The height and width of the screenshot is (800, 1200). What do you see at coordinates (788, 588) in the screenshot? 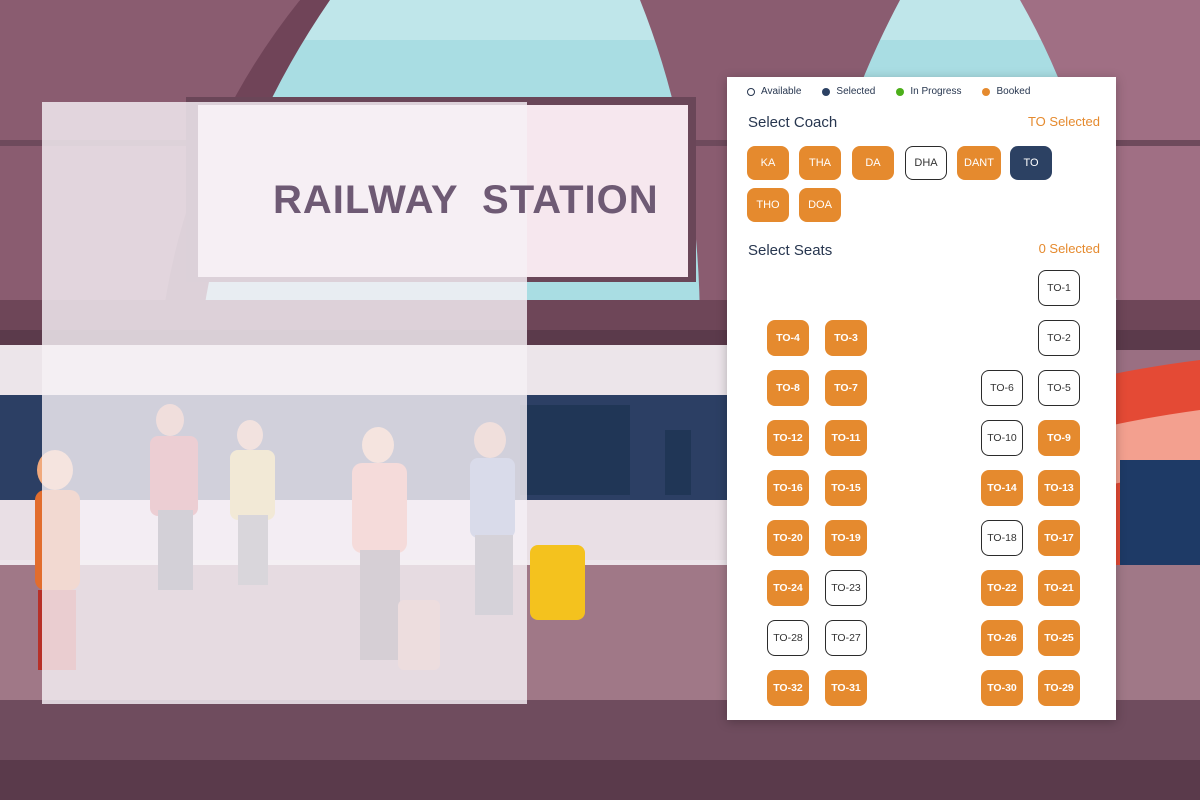
I see `seat-to-24: TO-24` at bounding box center [788, 588].